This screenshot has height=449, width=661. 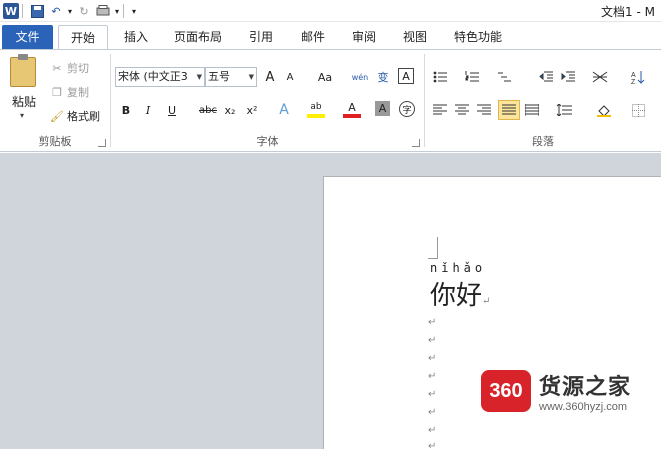 What do you see at coordinates (172, 110) in the screenshot?
I see `underline-button: U` at bounding box center [172, 110].